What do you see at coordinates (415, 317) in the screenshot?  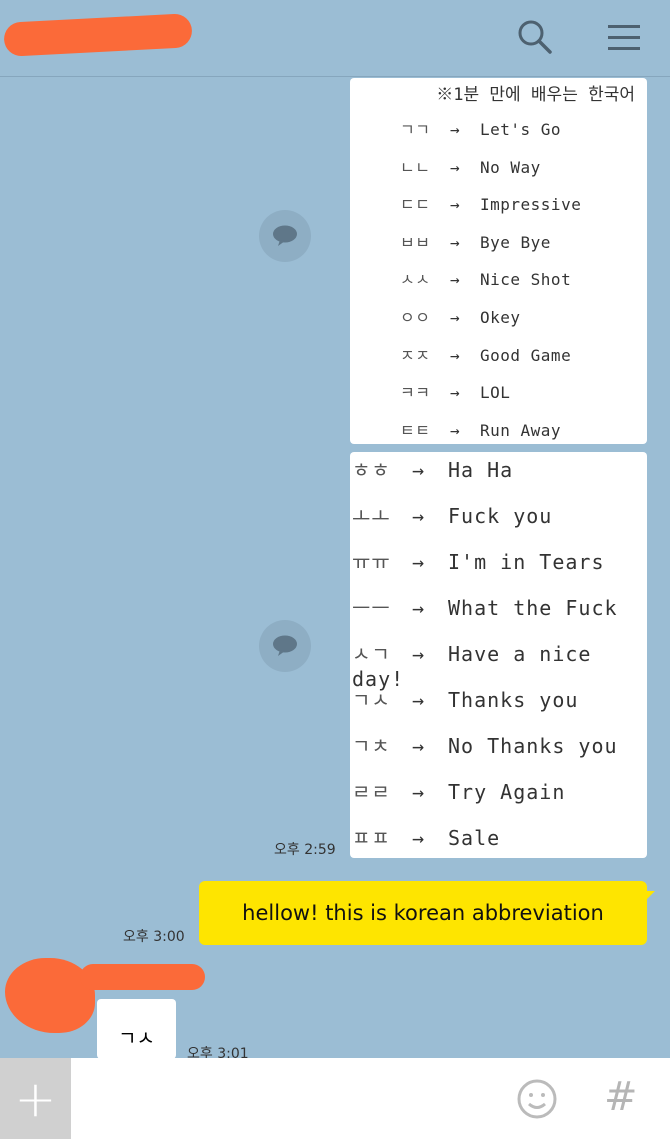 I see `korean-abbr: ㅇㅇ` at bounding box center [415, 317].